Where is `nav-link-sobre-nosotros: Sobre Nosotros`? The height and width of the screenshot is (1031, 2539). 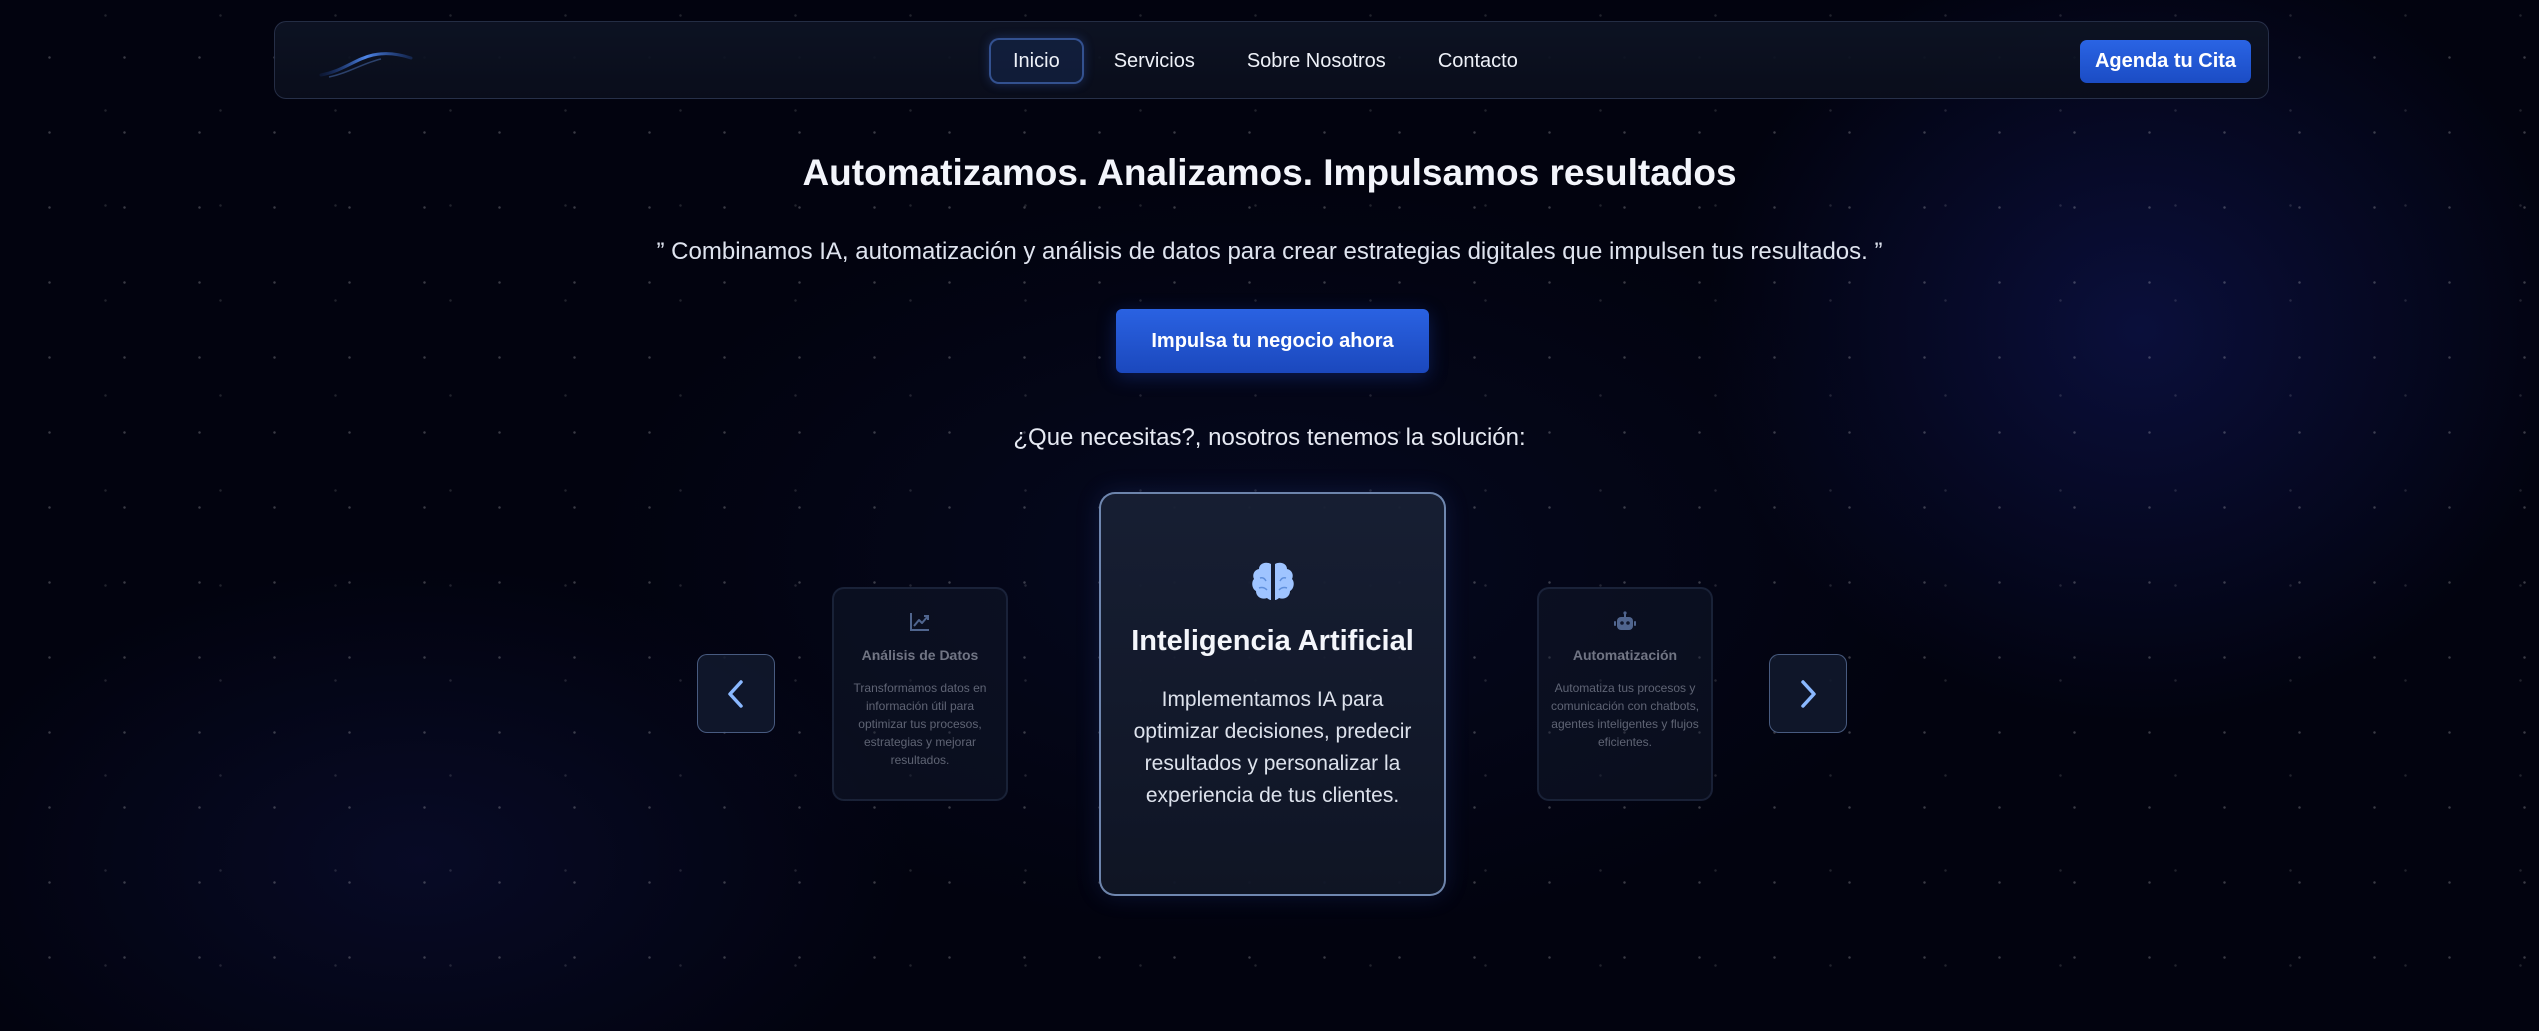 nav-link-sobre-nosotros: Sobre Nosotros is located at coordinates (1316, 61).